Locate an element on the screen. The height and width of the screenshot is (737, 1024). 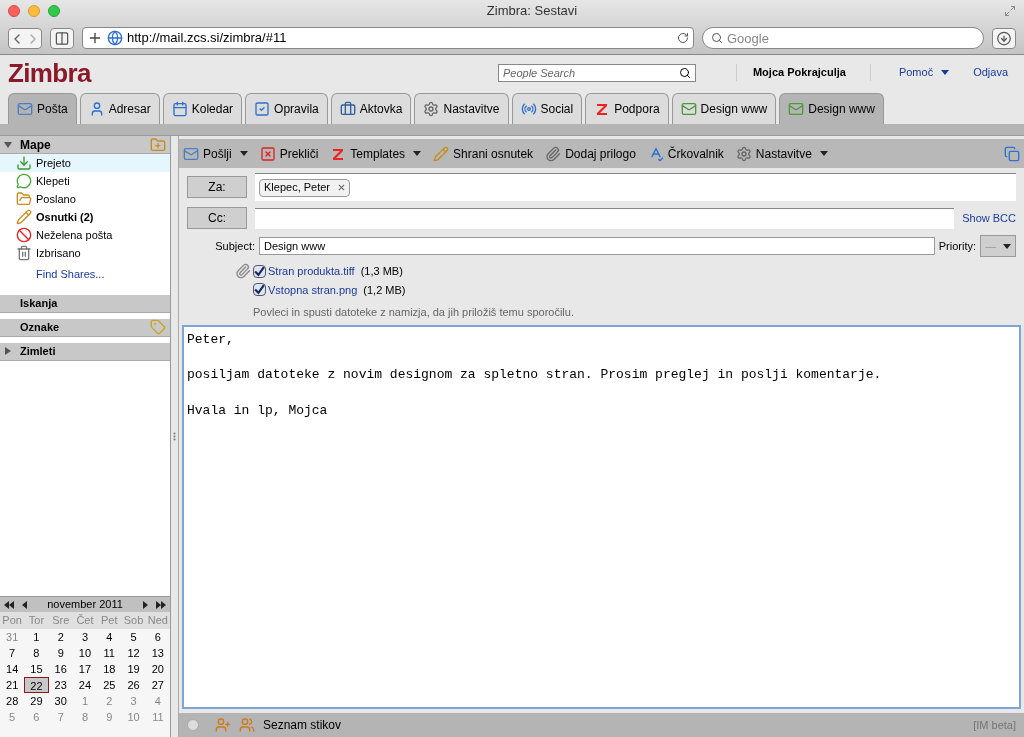
toolbar-button: Črkovalnik is located at coordinates (685, 153).